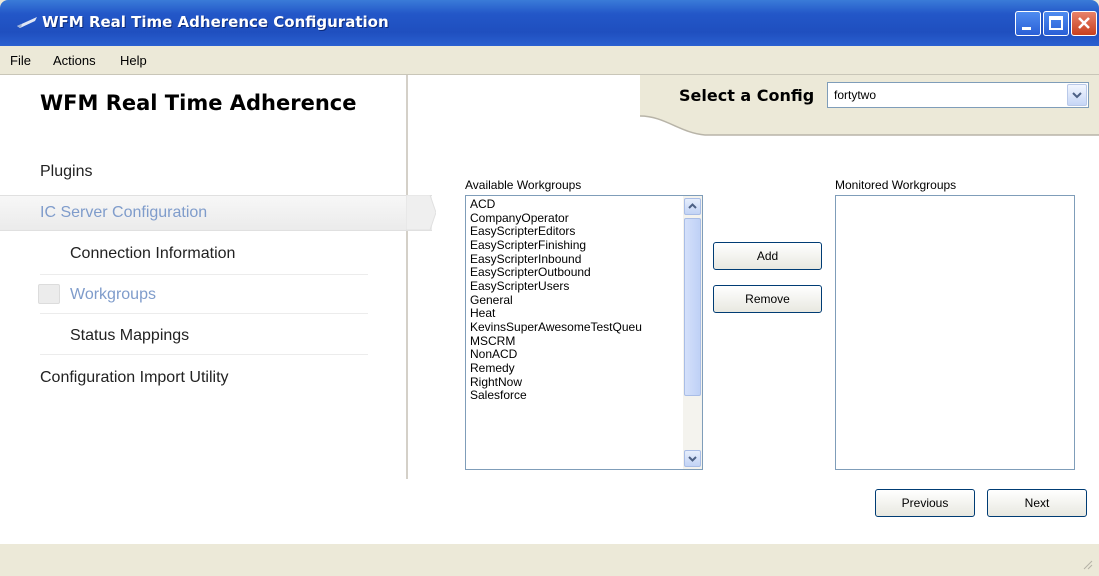 This screenshot has height=576, width=1099. What do you see at coordinates (407, 277) in the screenshot?
I see `sidebar-divider` at bounding box center [407, 277].